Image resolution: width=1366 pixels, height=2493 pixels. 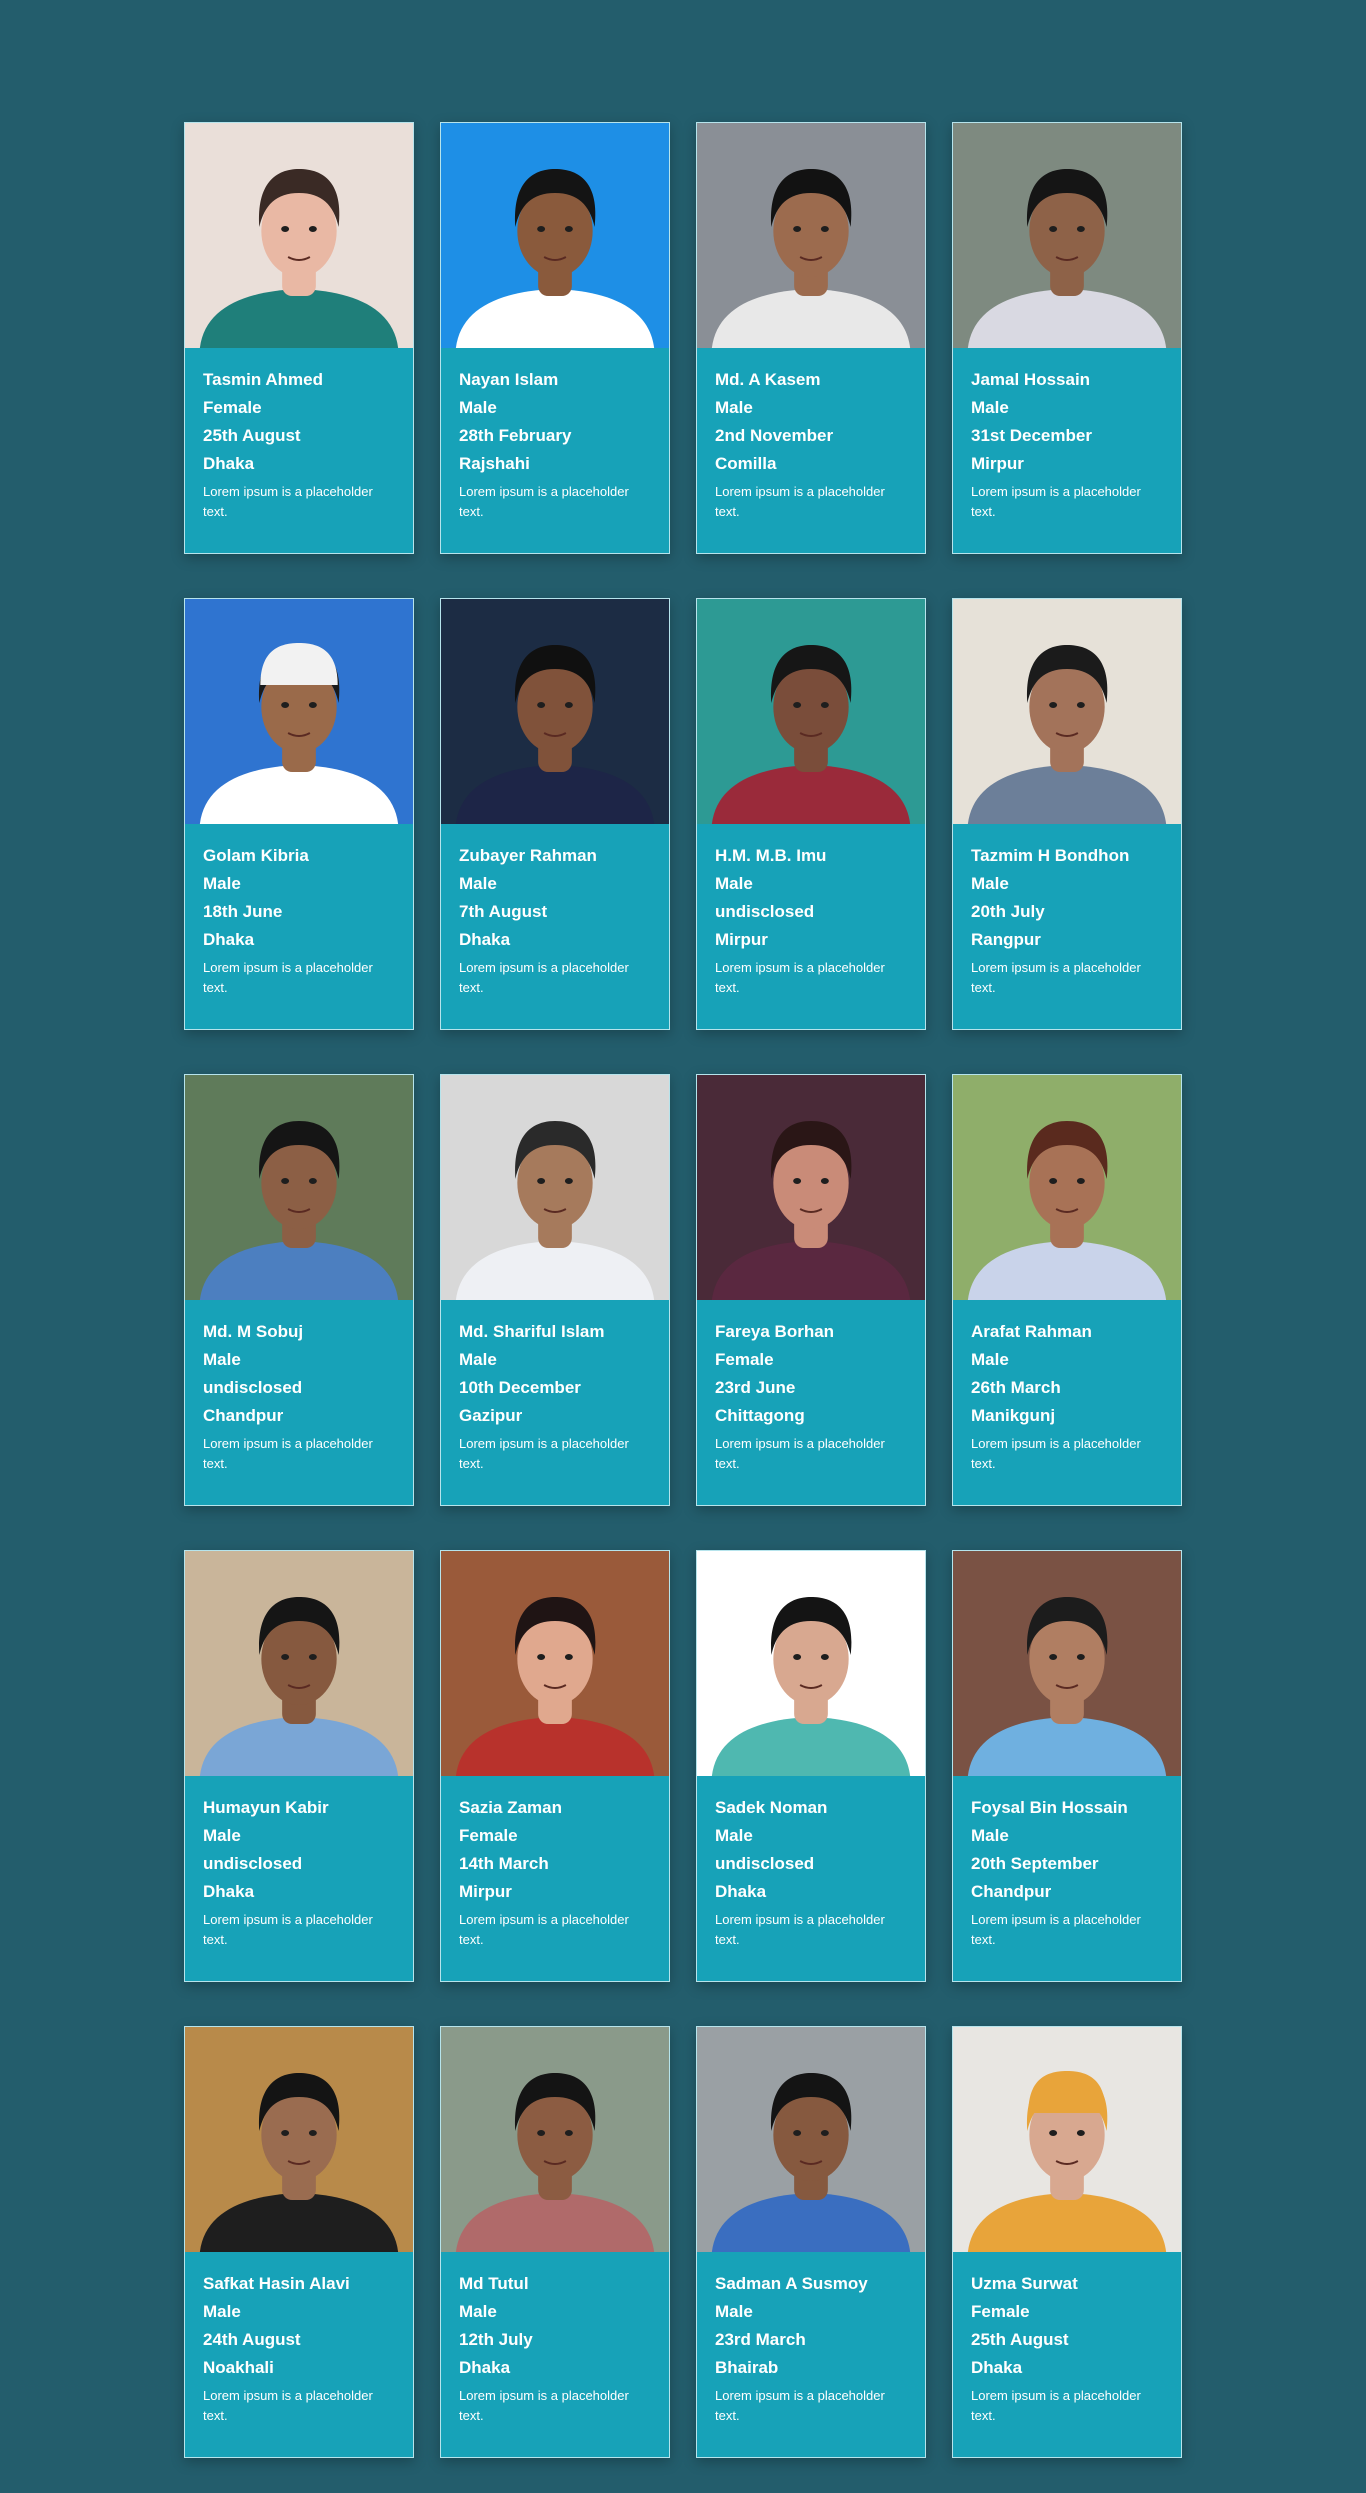 What do you see at coordinates (509, 379) in the screenshot?
I see `profile-name: Nayan Islam` at bounding box center [509, 379].